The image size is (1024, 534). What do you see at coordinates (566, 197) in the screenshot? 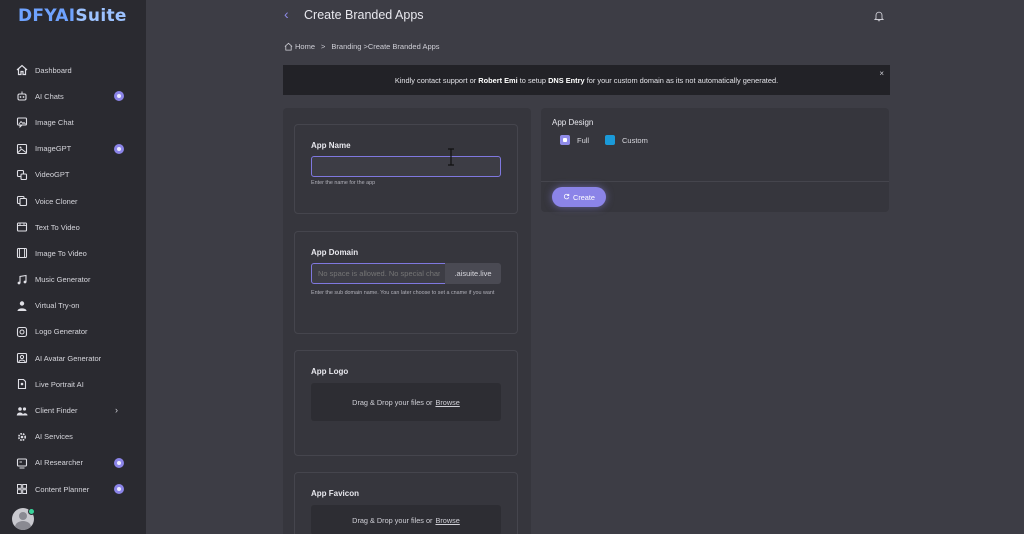
I see `refresh-icon` at bounding box center [566, 197].